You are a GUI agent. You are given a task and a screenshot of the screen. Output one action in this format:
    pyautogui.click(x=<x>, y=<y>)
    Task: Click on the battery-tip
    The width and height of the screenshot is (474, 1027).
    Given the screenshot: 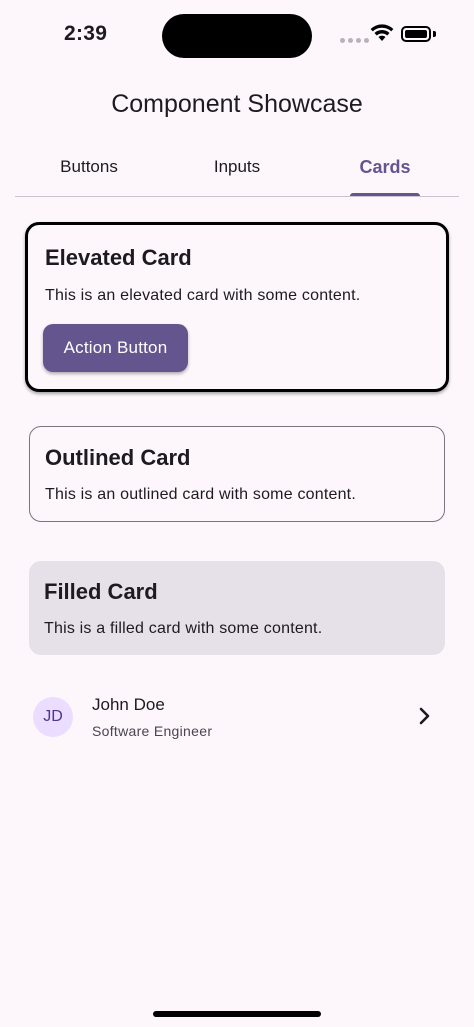 What is the action you would take?
    pyautogui.click(x=434, y=34)
    